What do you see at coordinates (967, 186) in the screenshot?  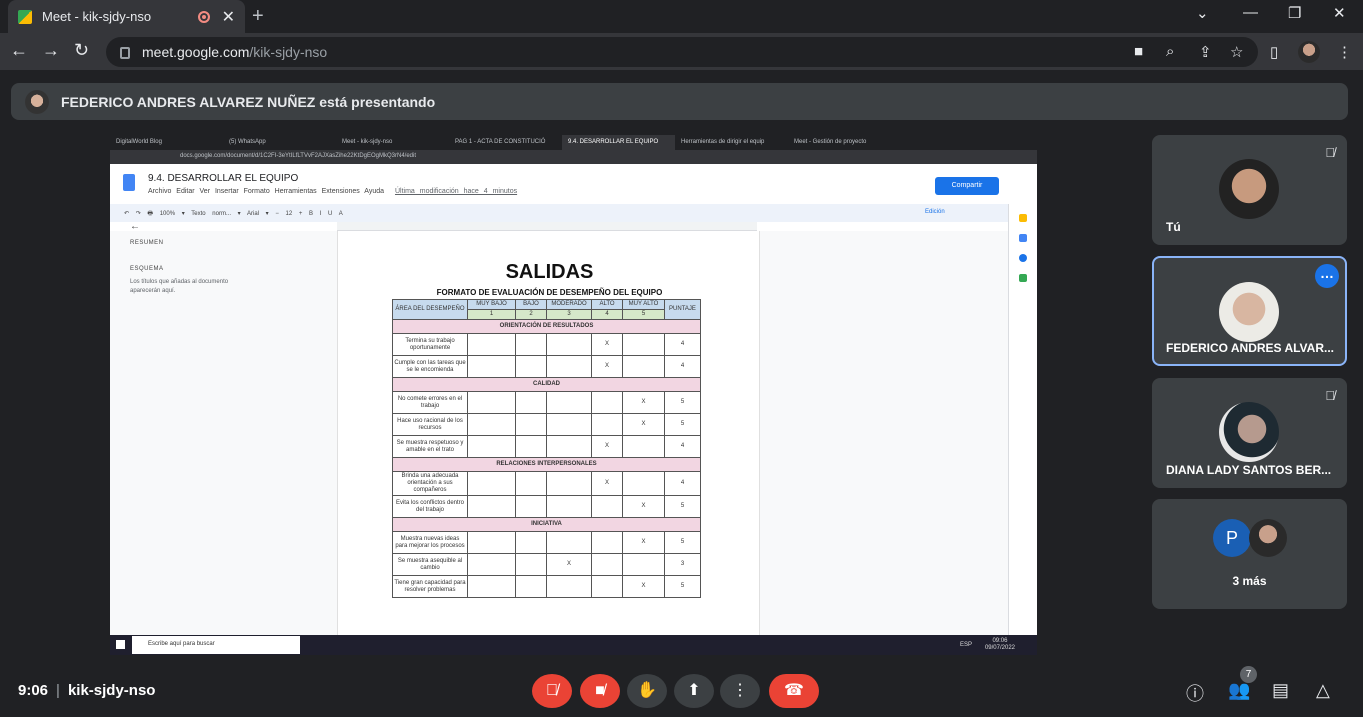 I see `docs-share-button: Compartir` at bounding box center [967, 186].